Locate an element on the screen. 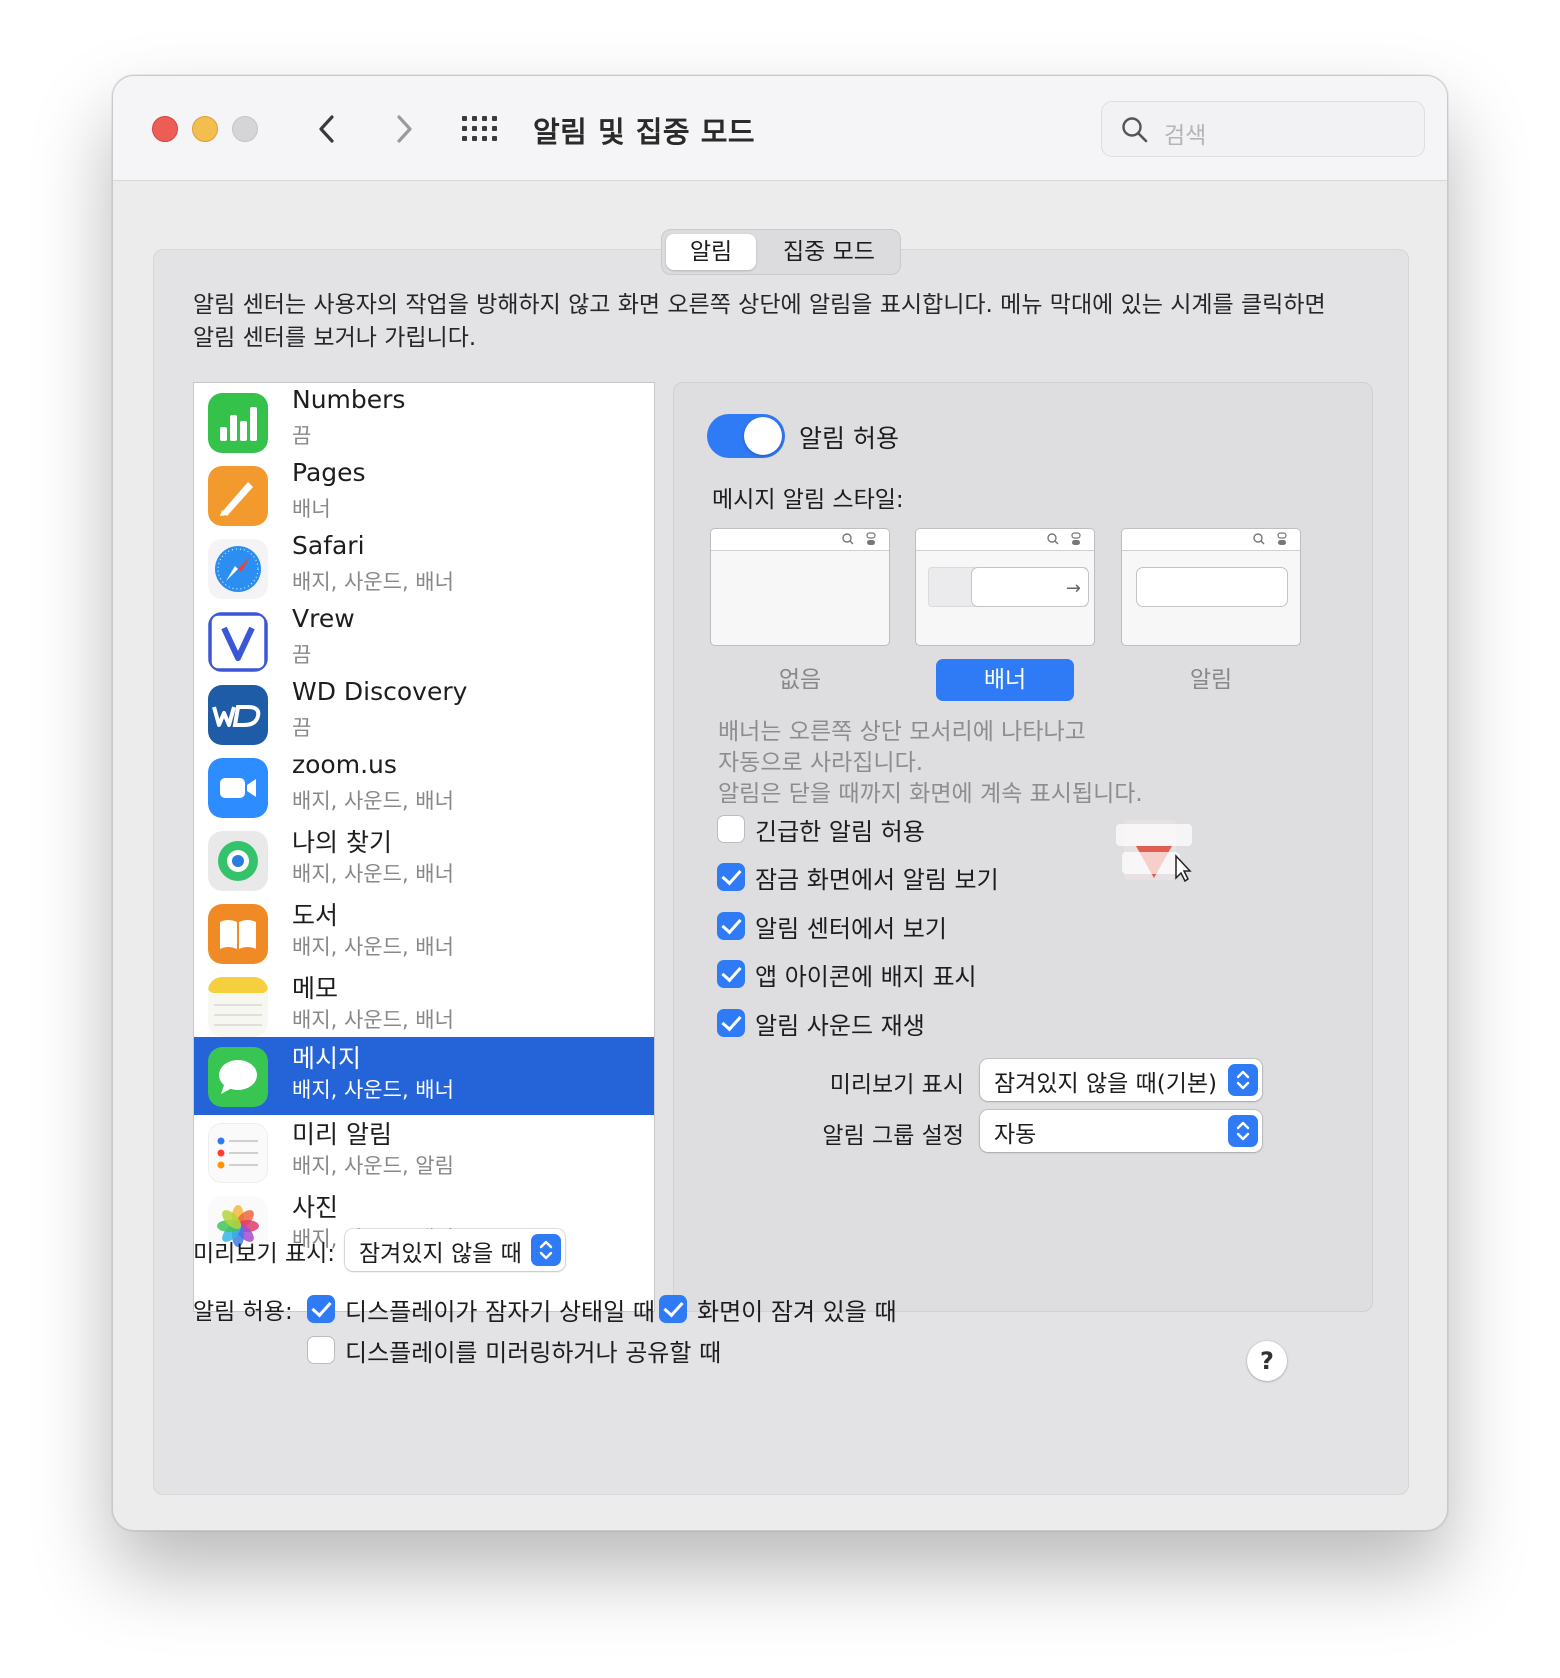 The width and height of the screenshot is (1560, 1678). bottom-preview-popup: 잠겨있지 않을 때 is located at coordinates (455, 1250).